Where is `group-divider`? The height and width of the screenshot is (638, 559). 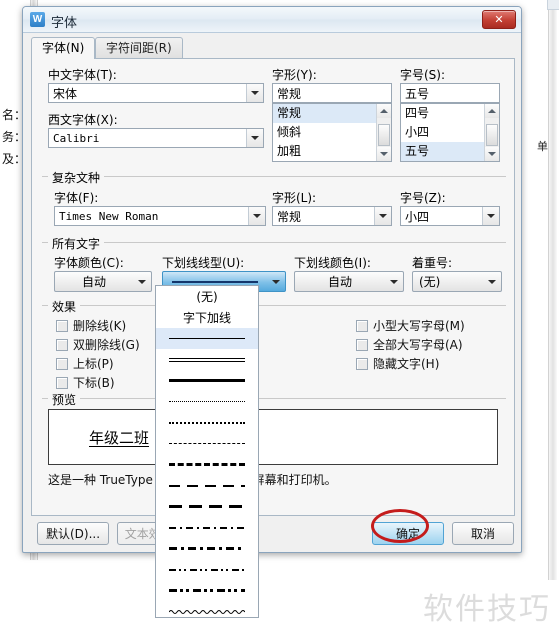 group-divider is located at coordinates (274, 398).